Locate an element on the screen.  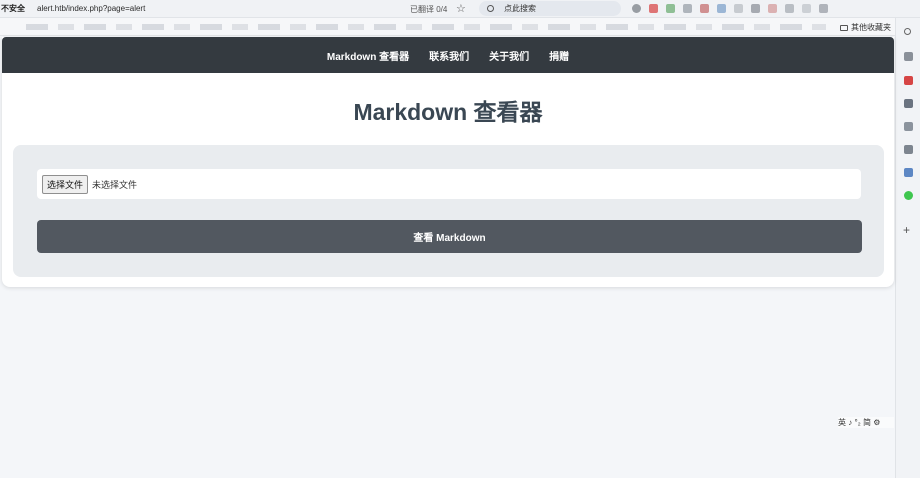
office-icon is located at coordinates (908, 149).